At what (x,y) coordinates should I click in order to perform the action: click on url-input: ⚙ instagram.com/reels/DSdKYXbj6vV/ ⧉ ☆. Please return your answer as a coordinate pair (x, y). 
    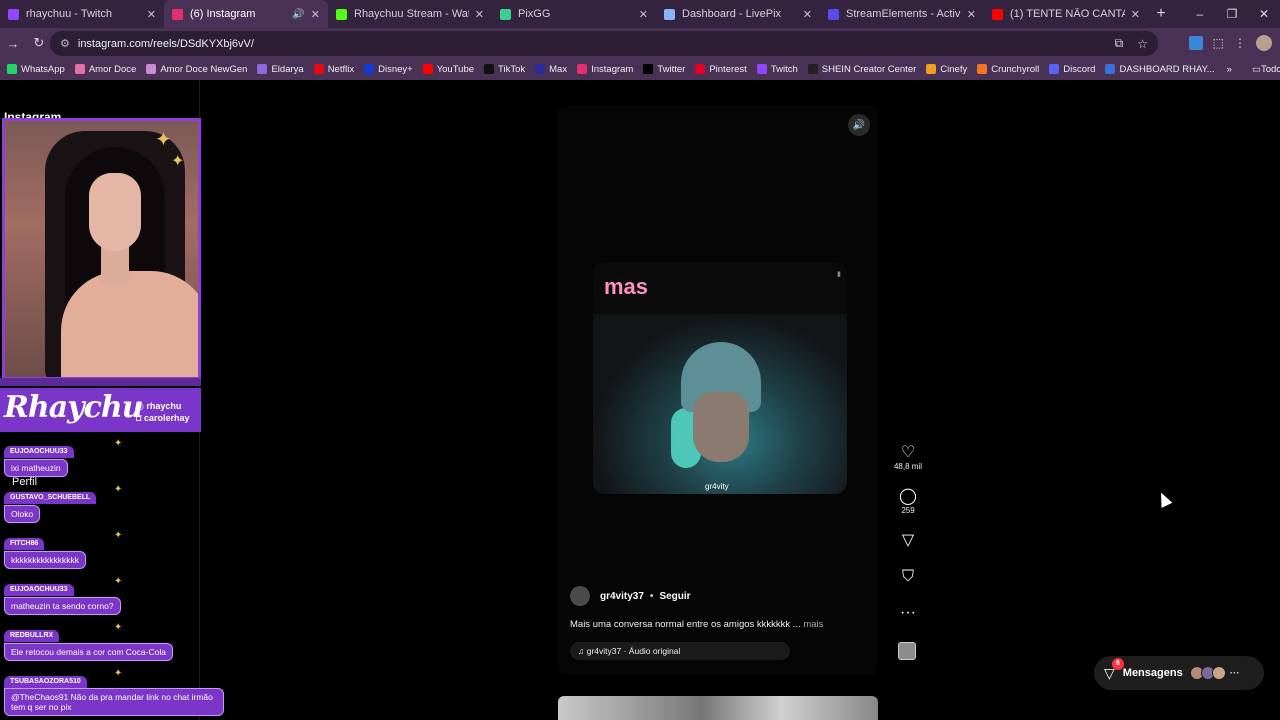
    Looking at the image, I should click on (604, 43).